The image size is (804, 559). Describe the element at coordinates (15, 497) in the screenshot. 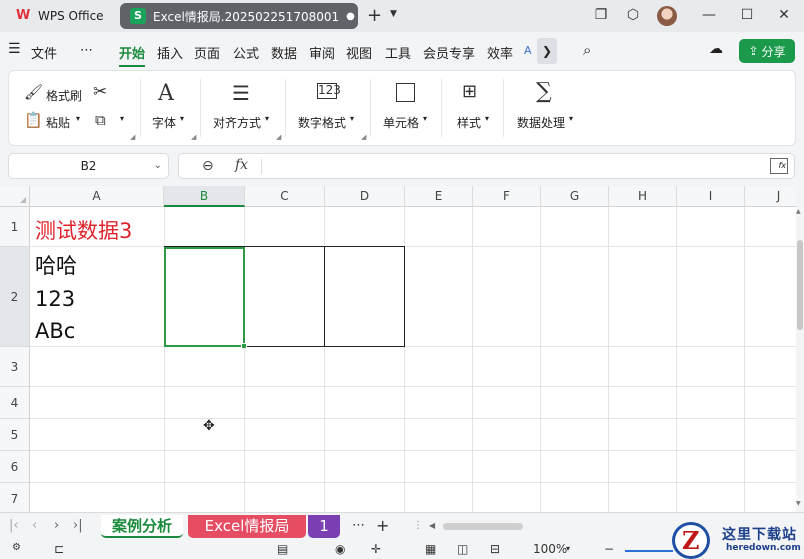

I see `row-header: 7` at that location.